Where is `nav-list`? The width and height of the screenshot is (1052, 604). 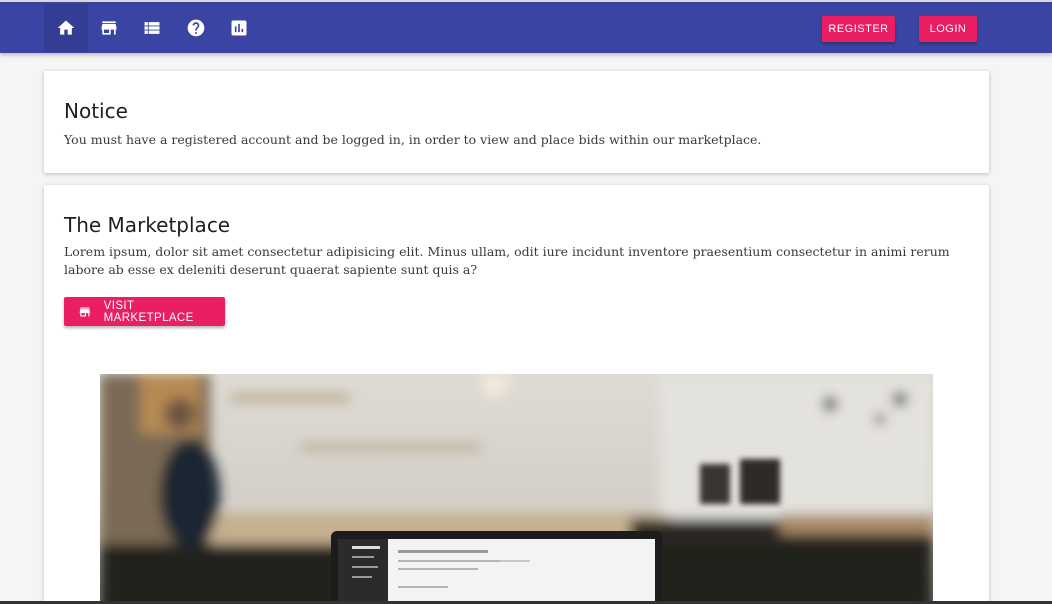 nav-list is located at coordinates (152, 28).